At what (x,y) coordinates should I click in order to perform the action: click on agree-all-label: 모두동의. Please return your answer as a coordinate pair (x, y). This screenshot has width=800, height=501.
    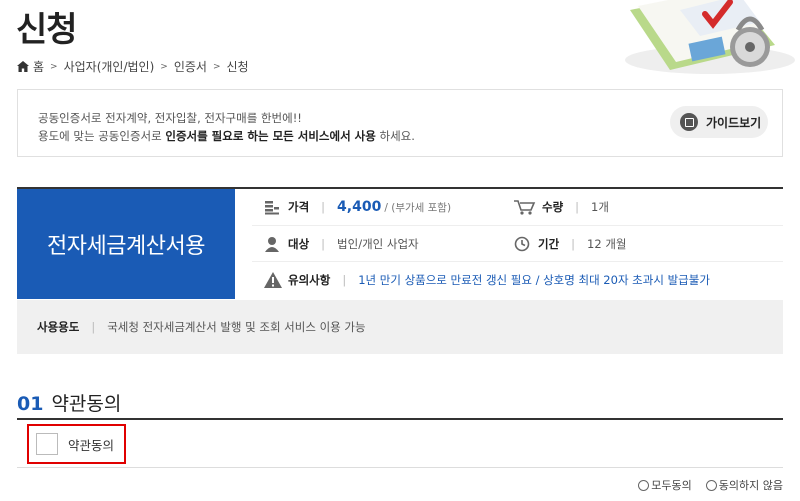
    Looking at the image, I should click on (671, 485).